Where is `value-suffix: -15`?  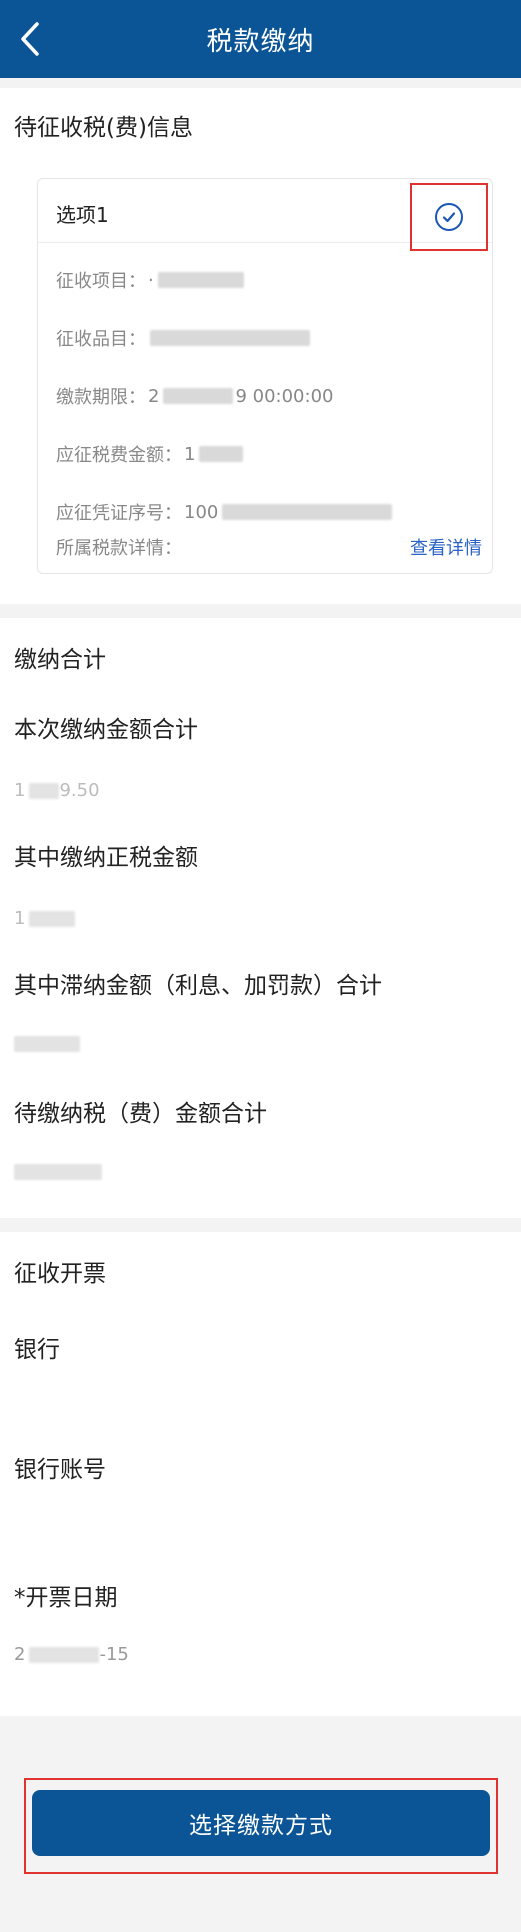 value-suffix: -15 is located at coordinates (114, 1654).